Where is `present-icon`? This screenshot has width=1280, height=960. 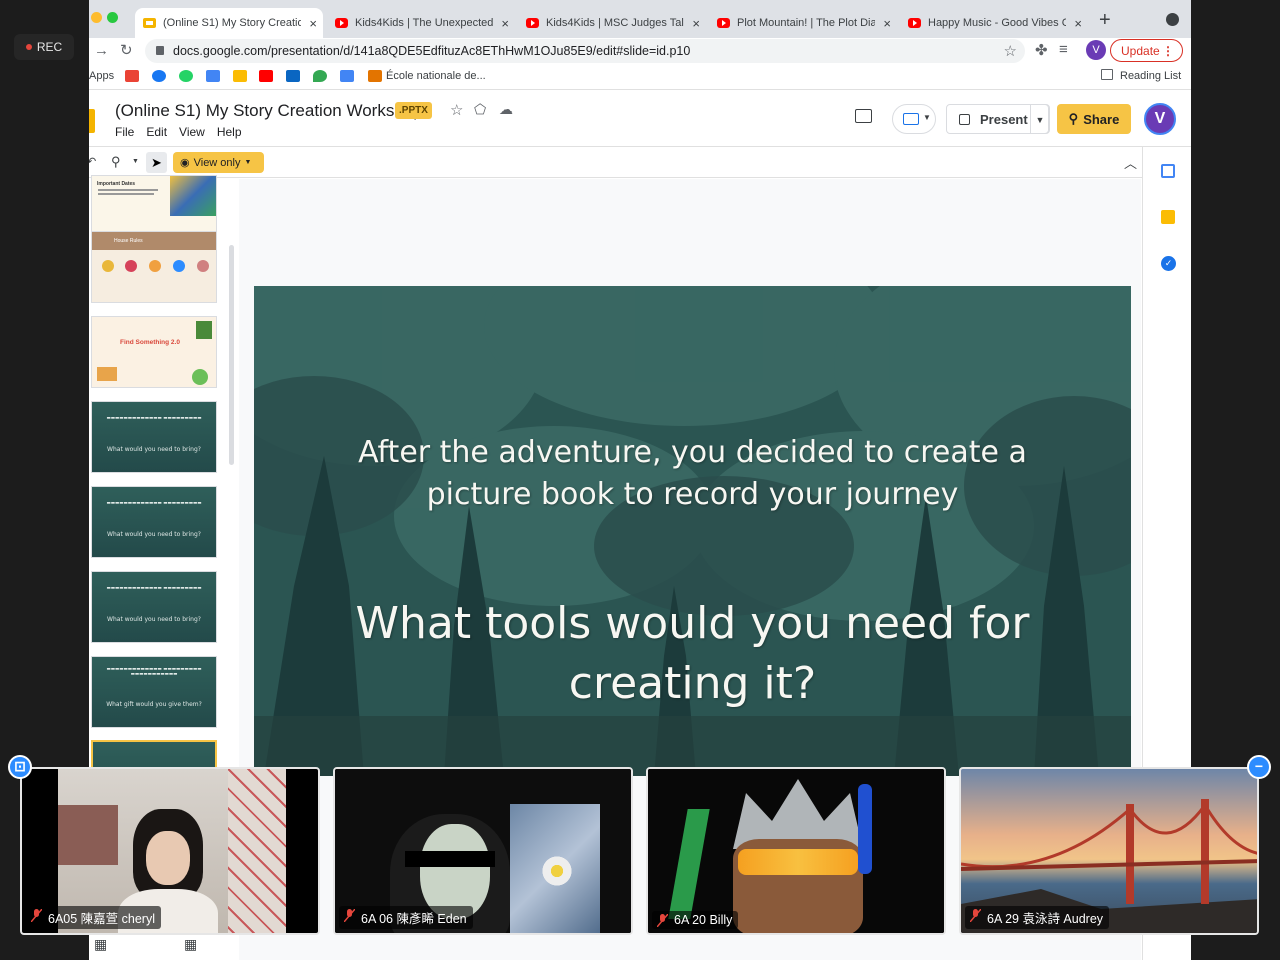 present-icon is located at coordinates (964, 119).